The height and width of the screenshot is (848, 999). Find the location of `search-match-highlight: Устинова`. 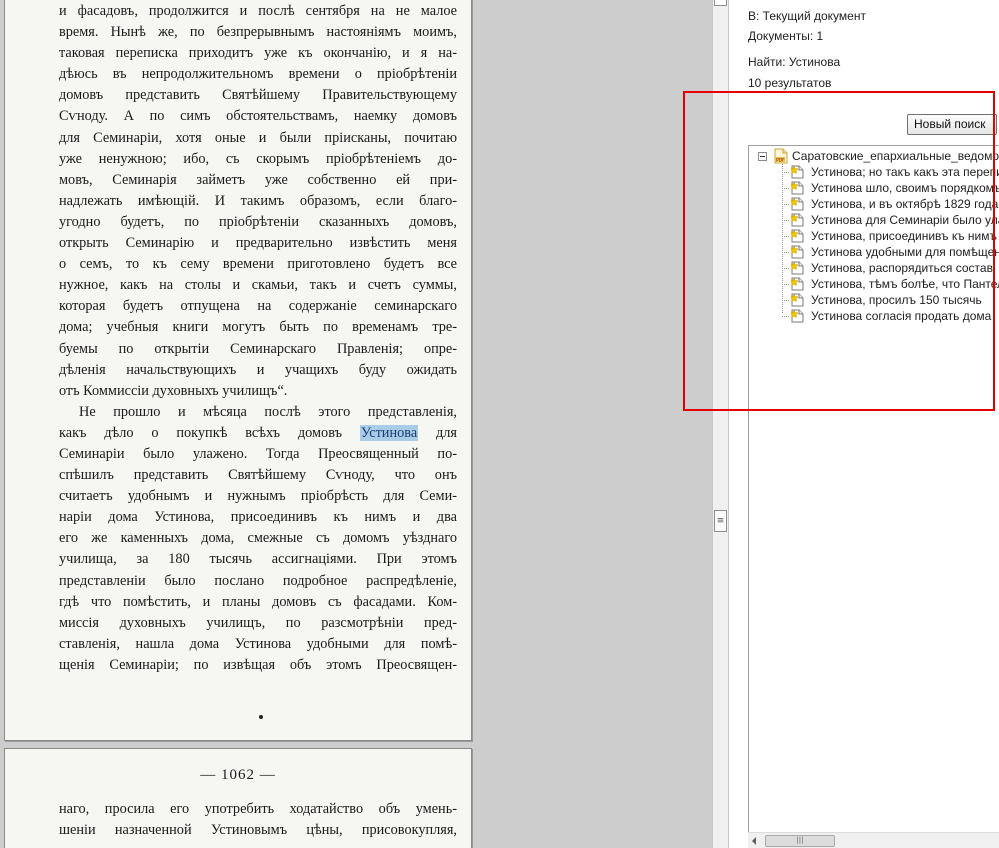

search-match-highlight: Устинова is located at coordinates (389, 432).